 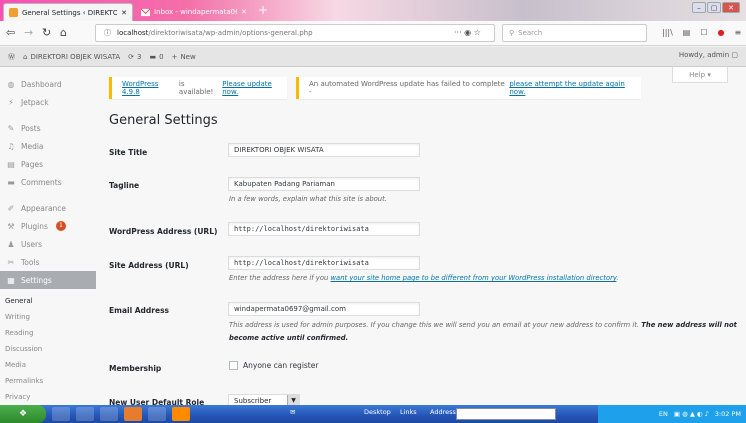 What do you see at coordinates (324, 229) in the screenshot?
I see `wp-address-input: http://localhost/direktoriwisata` at bounding box center [324, 229].